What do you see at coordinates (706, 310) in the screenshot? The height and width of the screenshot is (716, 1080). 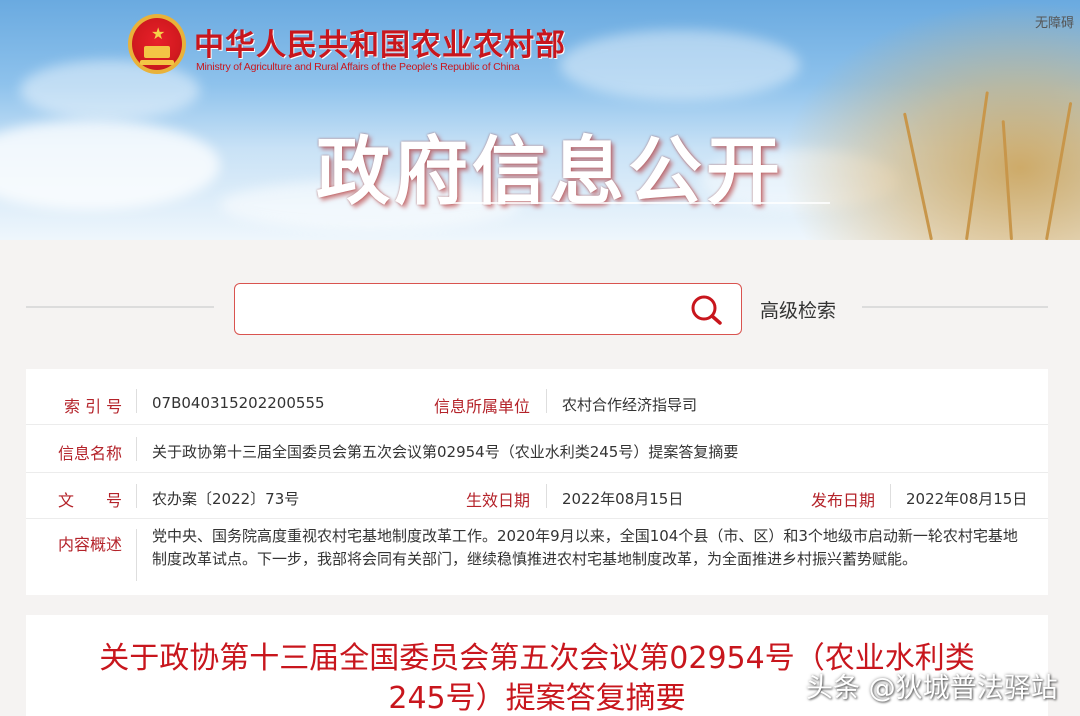 I see `search-icon` at bounding box center [706, 310].